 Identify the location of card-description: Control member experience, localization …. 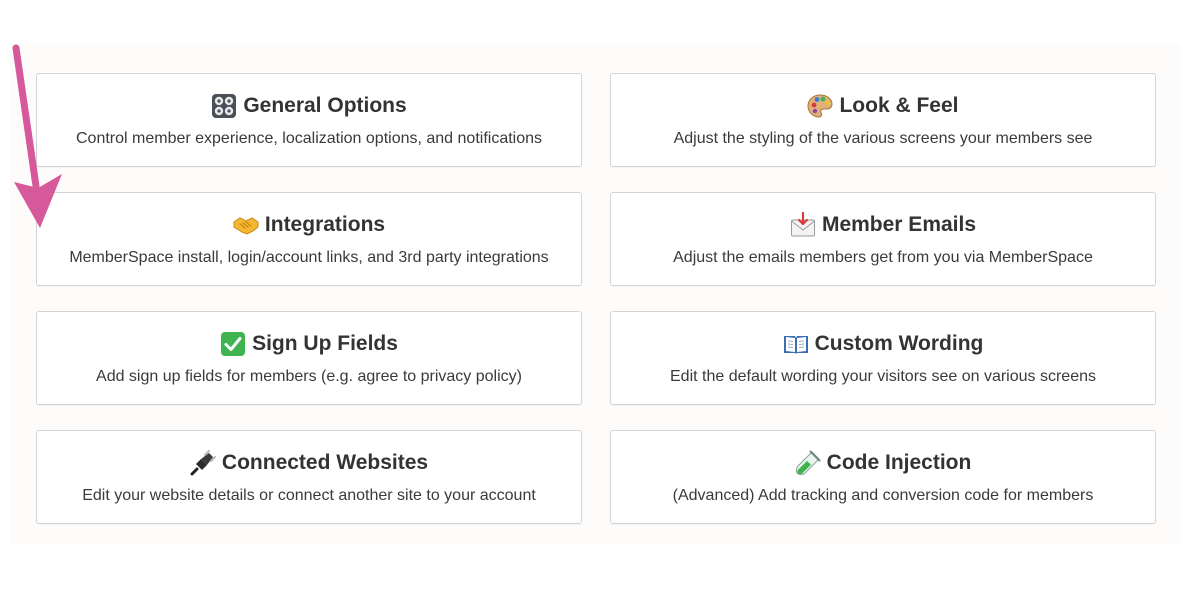
(309, 138).